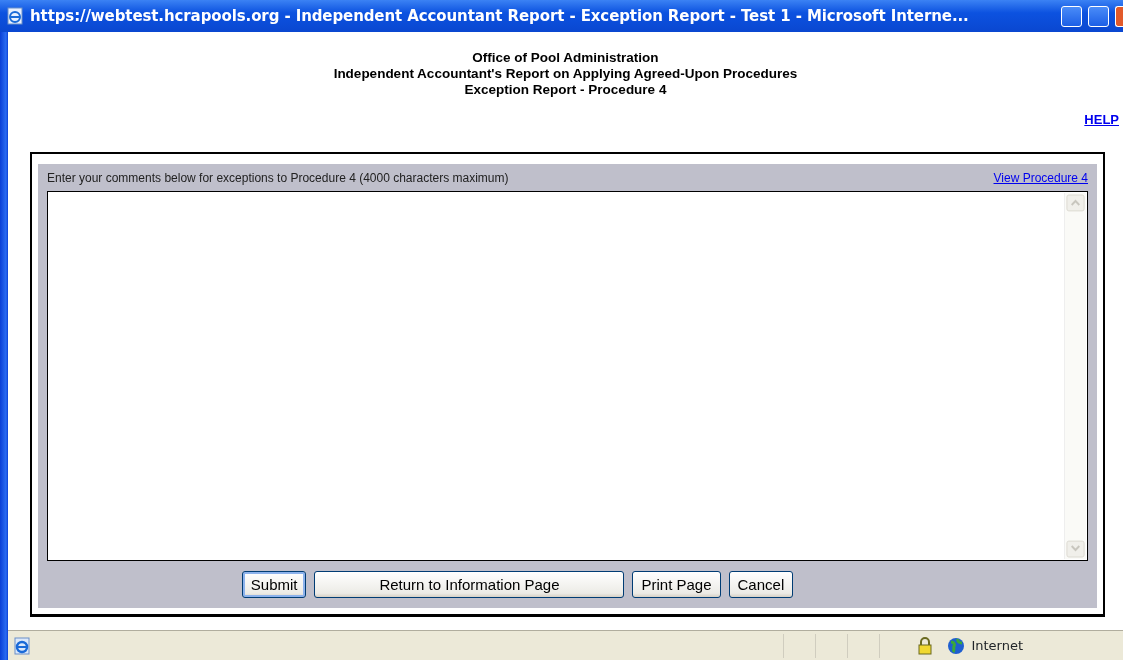 This screenshot has width=1123, height=660. Describe the element at coordinates (997, 645) in the screenshot. I see `zone-label: Internet` at that location.